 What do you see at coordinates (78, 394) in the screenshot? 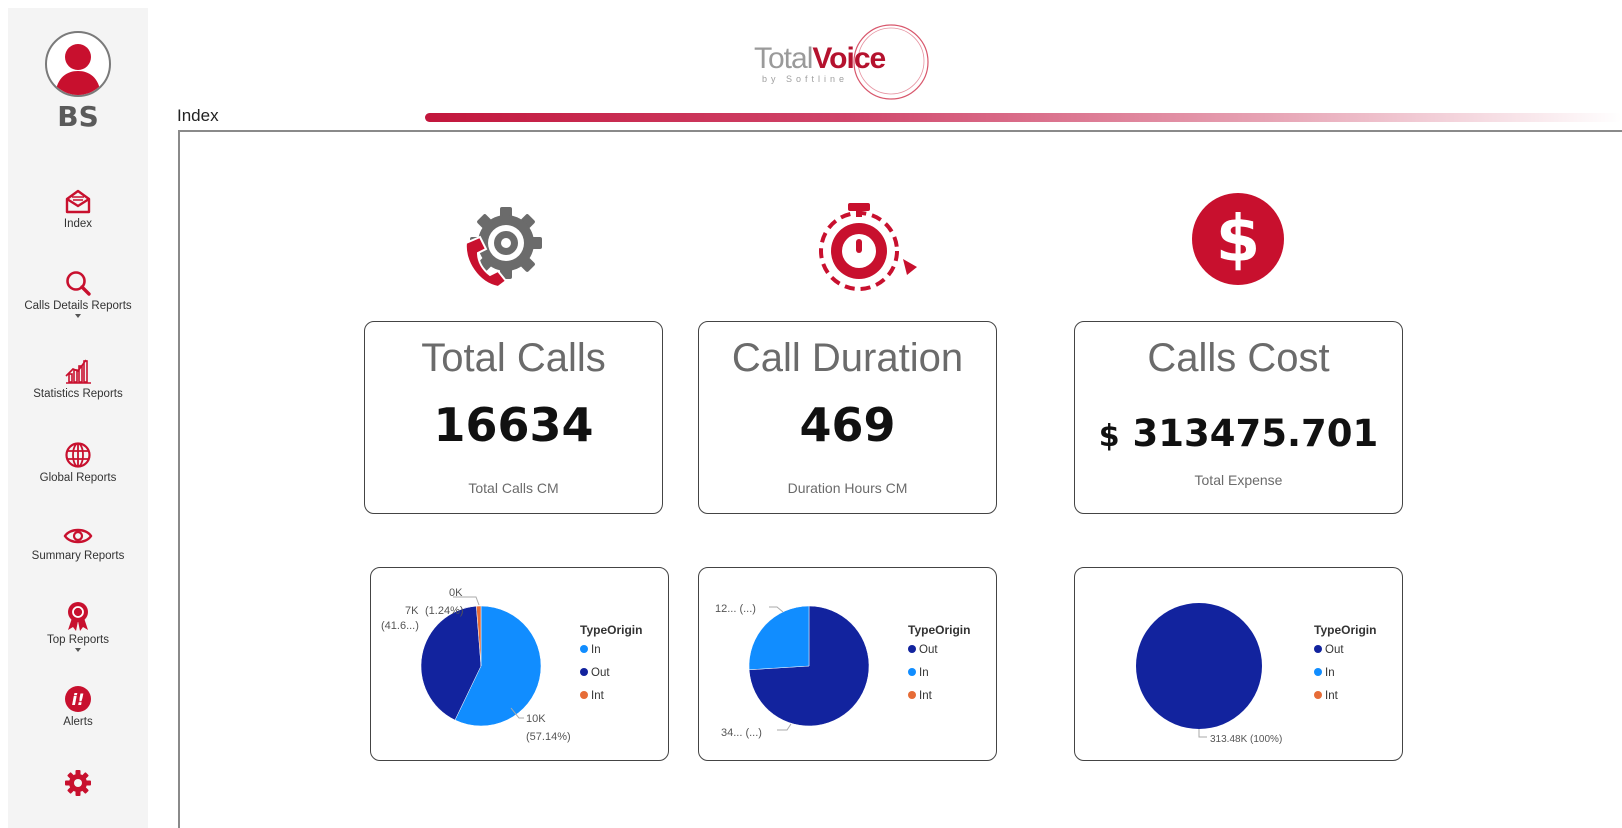
I see `sidebar-item-label: Statistics Reports` at bounding box center [78, 394].